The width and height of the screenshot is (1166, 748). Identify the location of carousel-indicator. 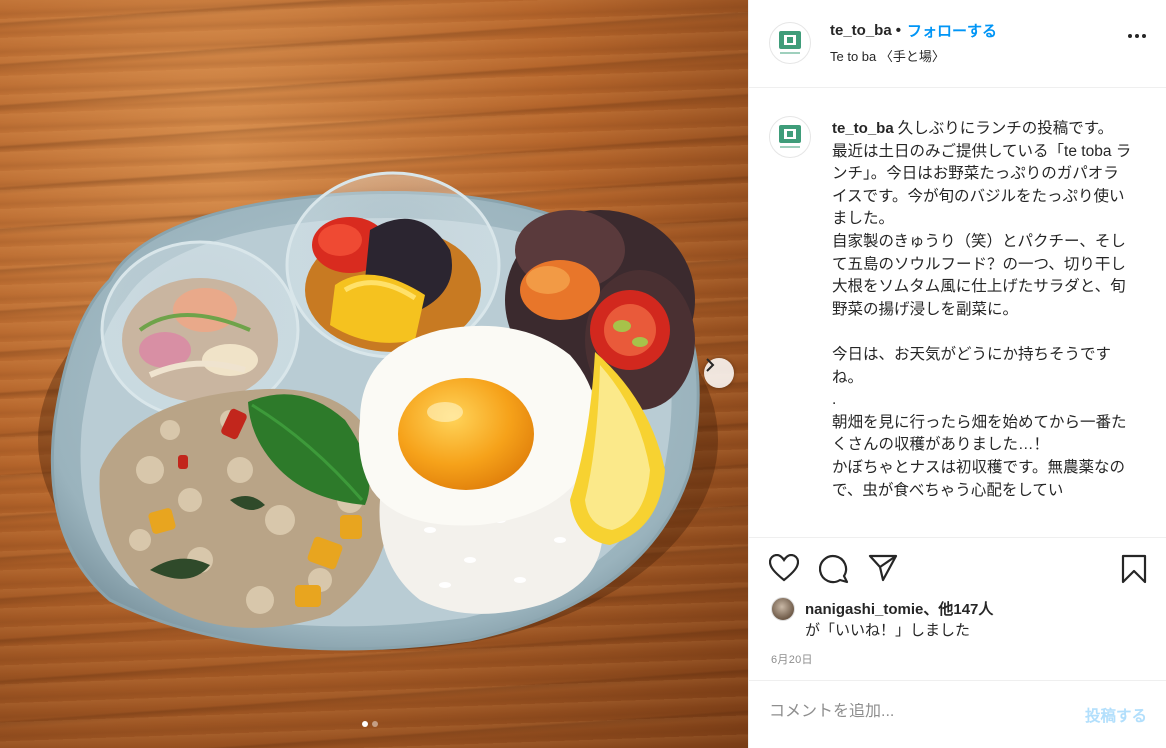
(370, 724).